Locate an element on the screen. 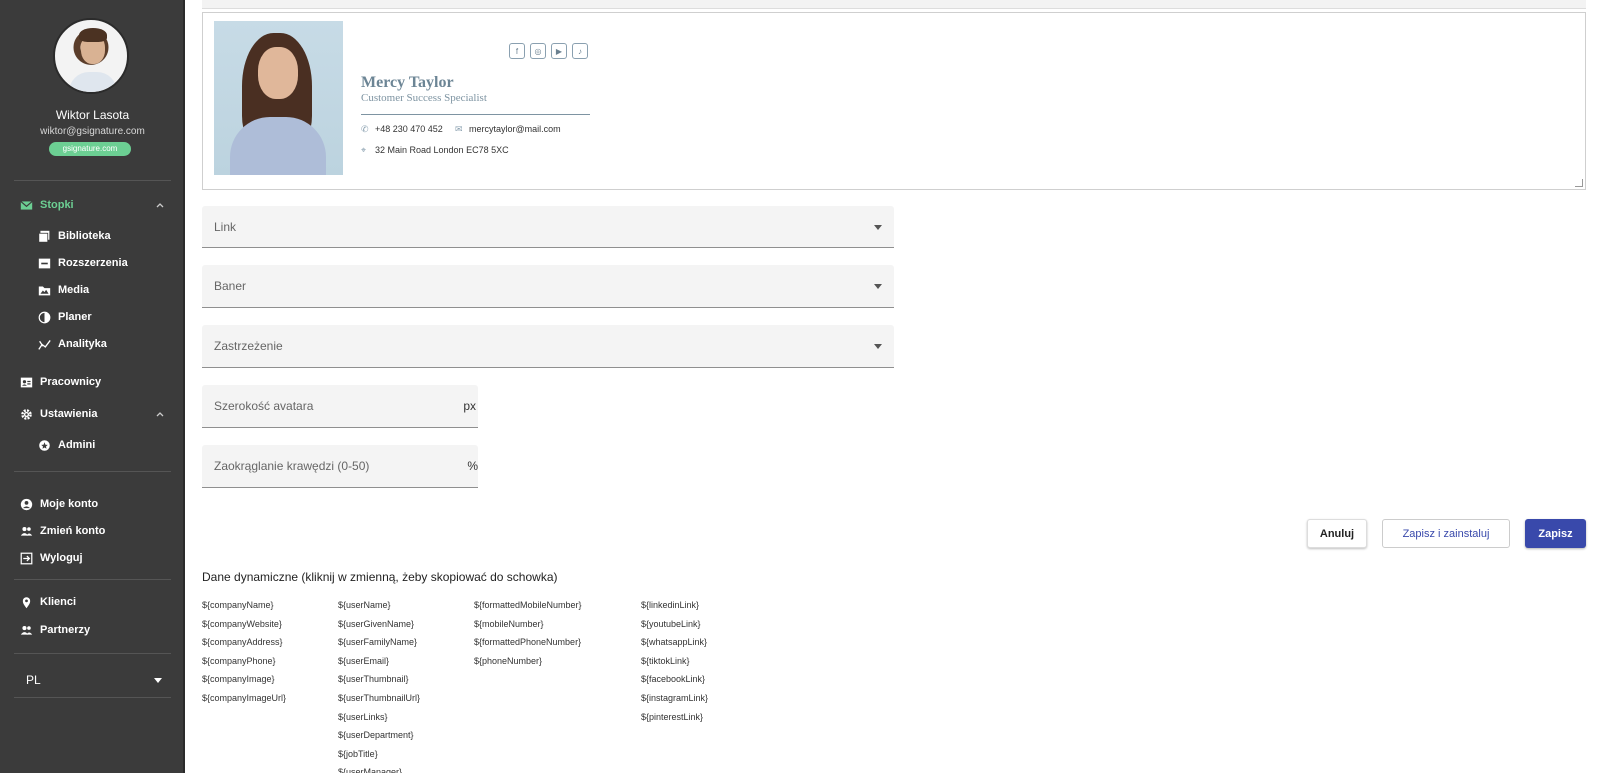 The width and height of the screenshot is (1600, 773). nav-label: Analityka is located at coordinates (82, 344).